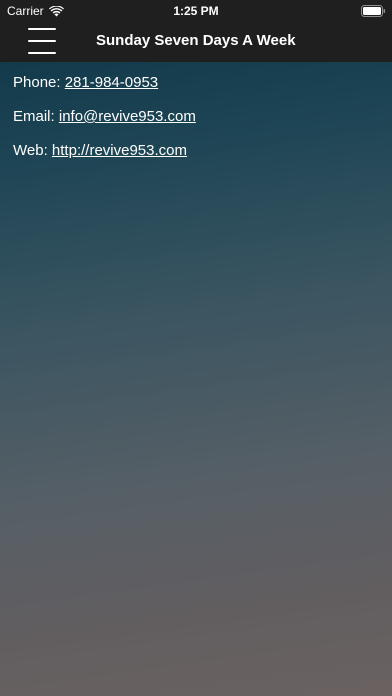 The image size is (392, 696). I want to click on web-row: Web: http://revive953.com, so click(196, 151).